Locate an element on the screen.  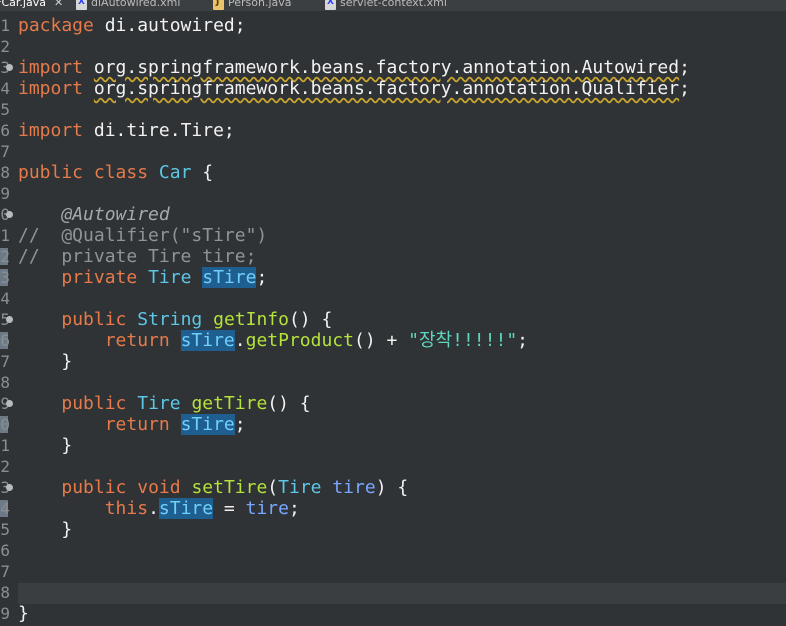
code-line: 8 public class Car { is located at coordinates (393, 172).